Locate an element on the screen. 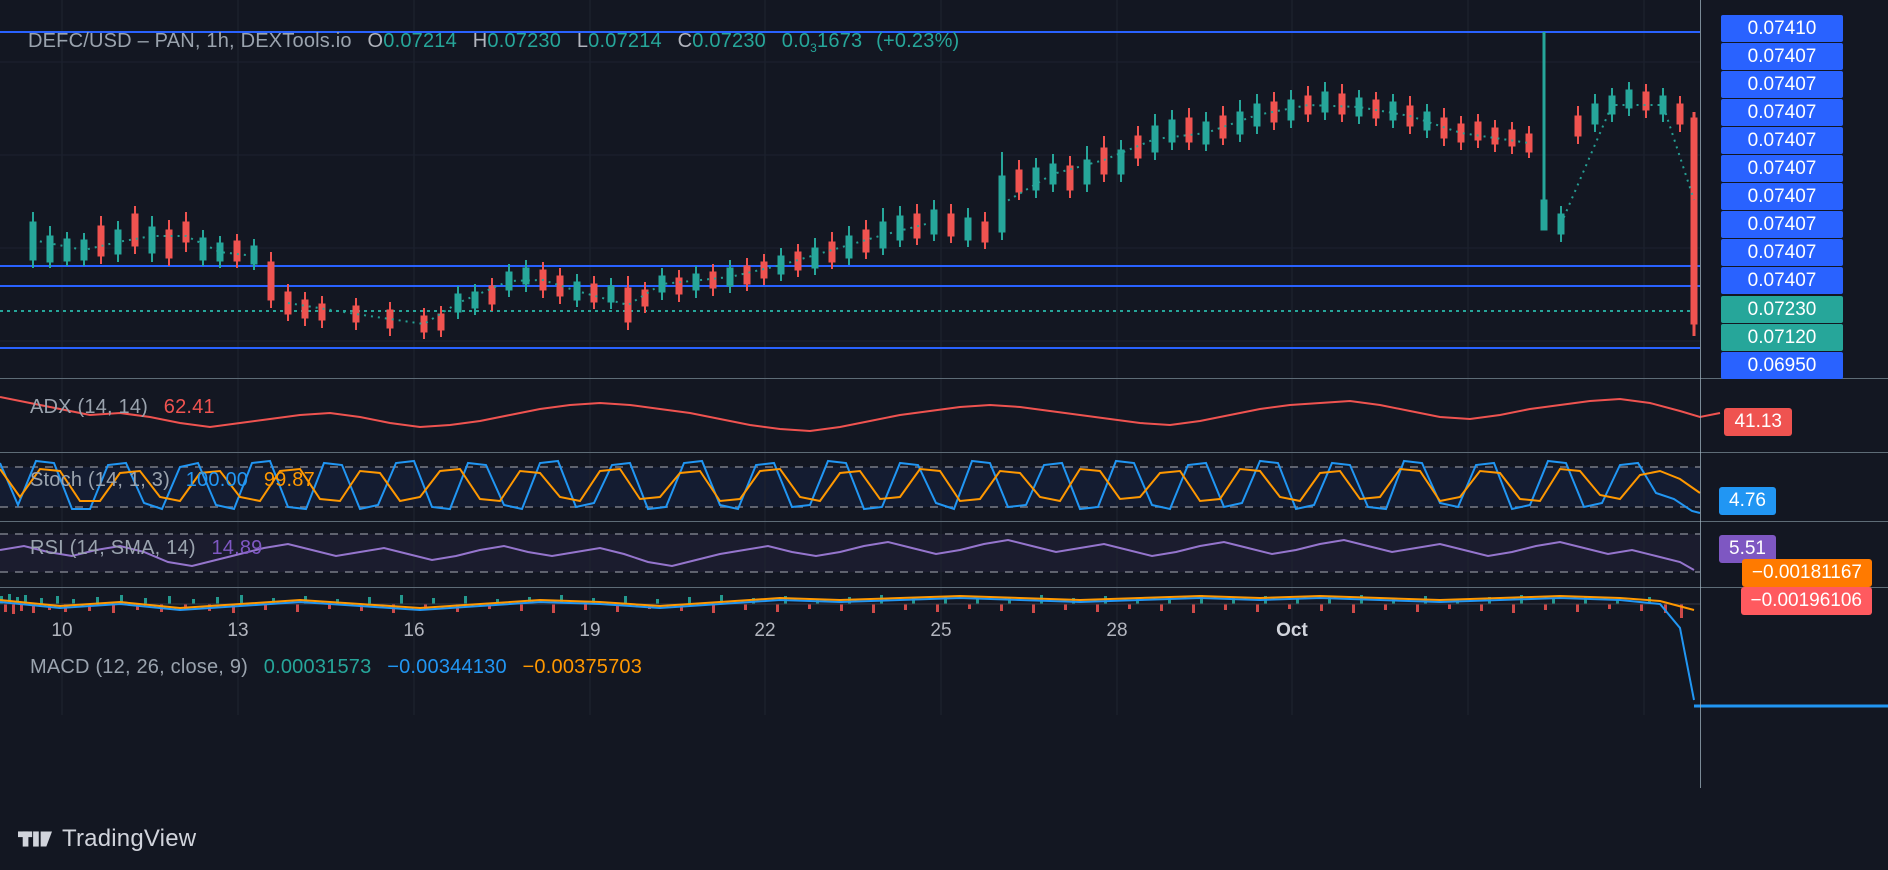 The width and height of the screenshot is (1888, 870). time-tick-month: Oct is located at coordinates (1292, 630).